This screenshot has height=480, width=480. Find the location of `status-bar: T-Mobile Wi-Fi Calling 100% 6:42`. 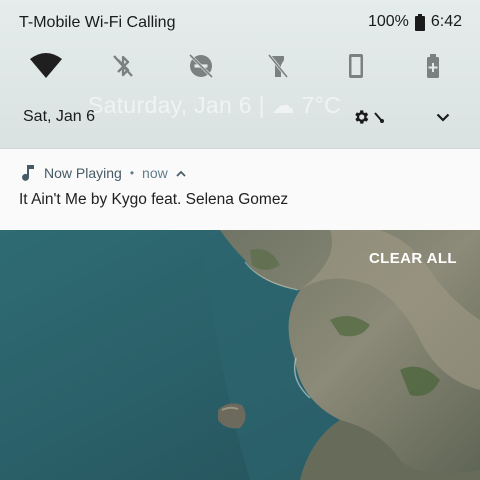

status-bar: T-Mobile Wi-Fi Calling 100% 6:42 is located at coordinates (240, 23).